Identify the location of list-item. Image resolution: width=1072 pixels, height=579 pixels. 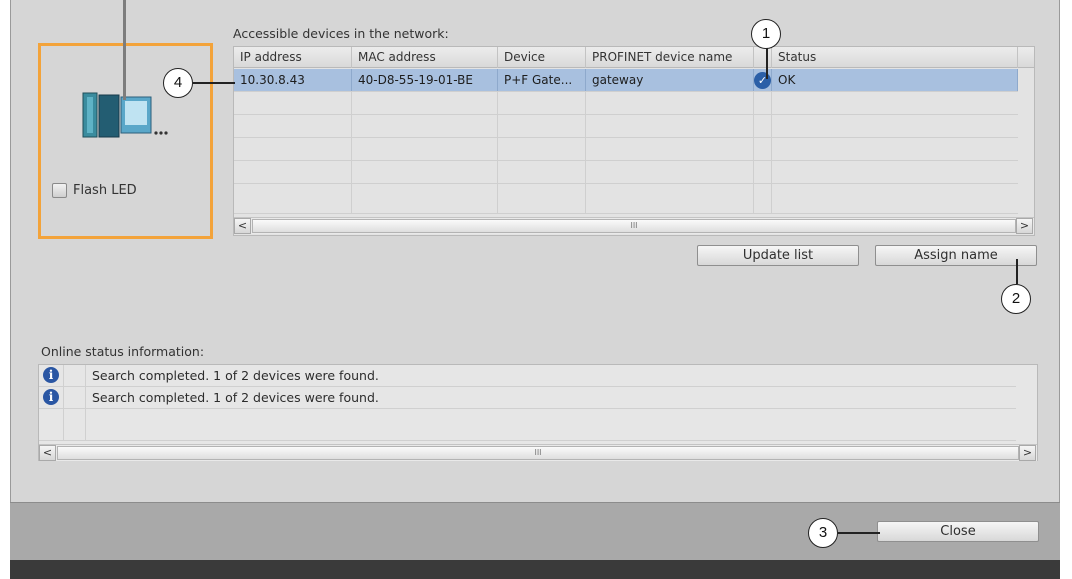
(527, 425).